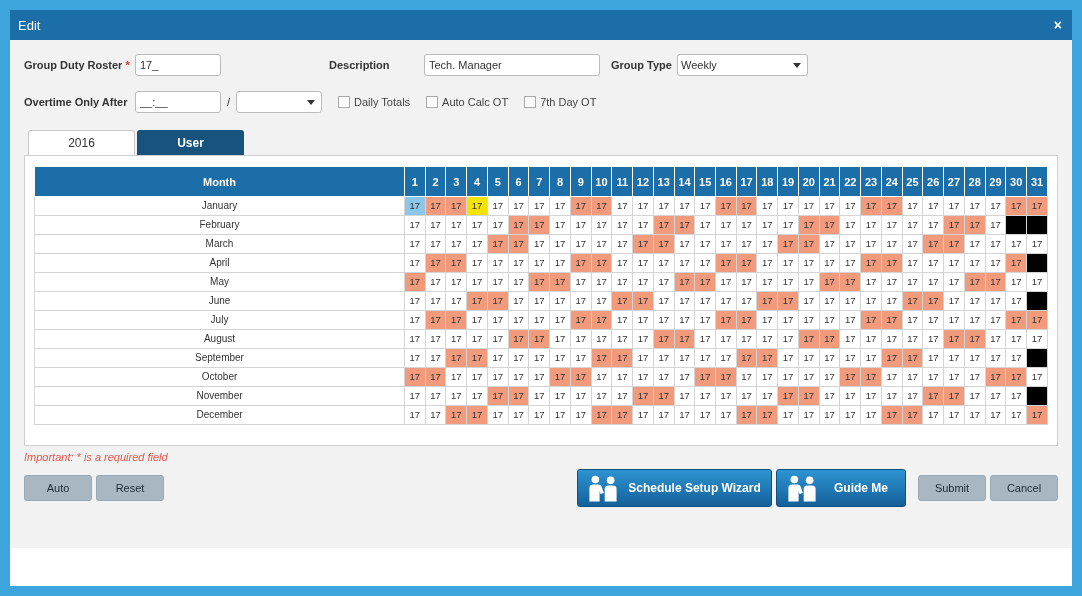 This screenshot has height=596, width=1082. I want to click on wizard-button: Guide Me, so click(841, 488).